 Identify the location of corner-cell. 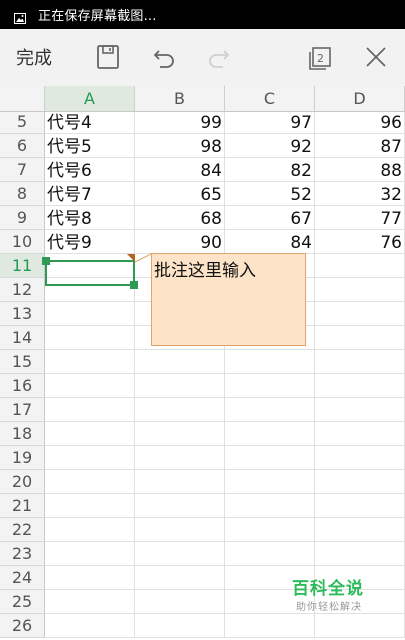
(22, 98).